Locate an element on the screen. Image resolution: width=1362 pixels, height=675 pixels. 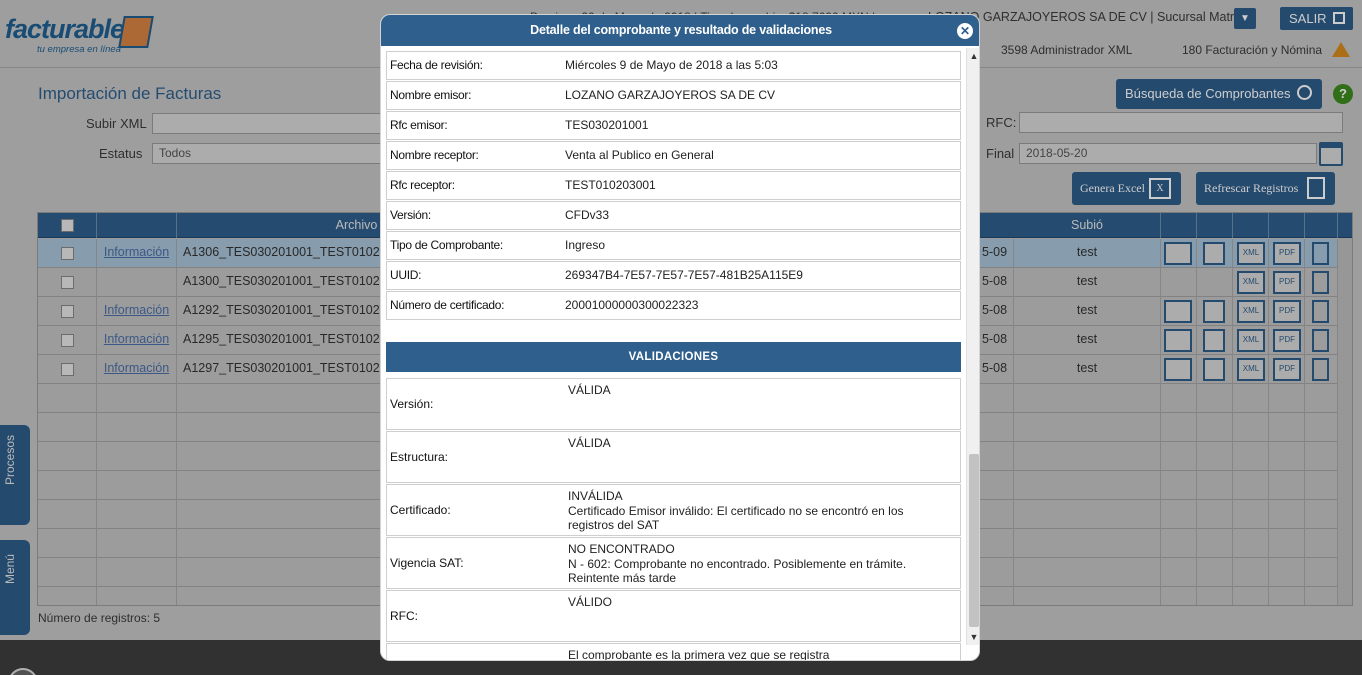
validation-label: Certificado: is located at coordinates (420, 510).